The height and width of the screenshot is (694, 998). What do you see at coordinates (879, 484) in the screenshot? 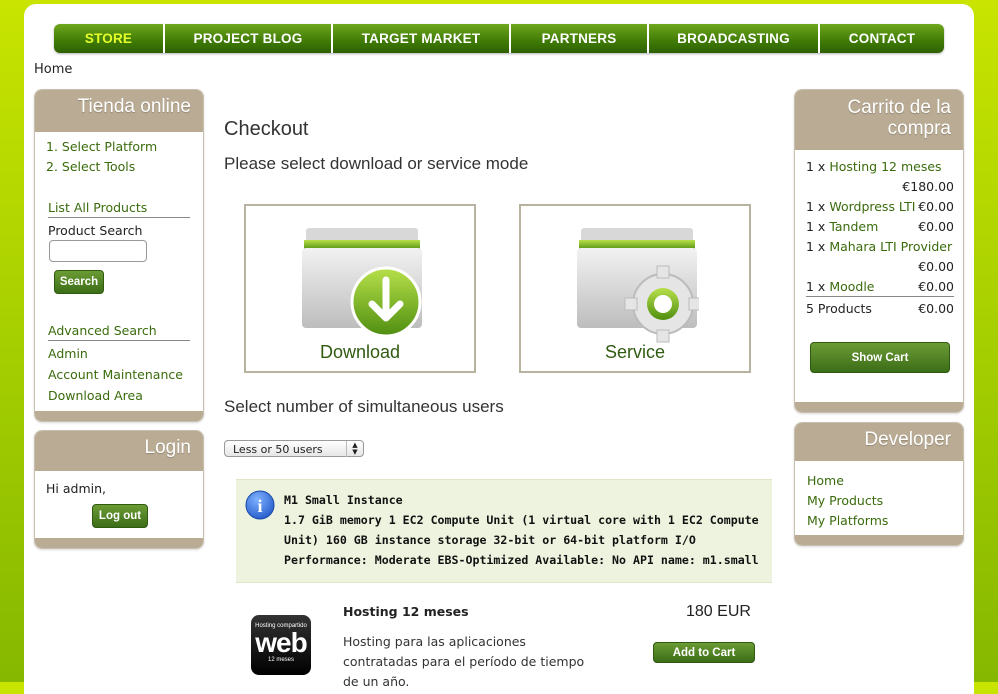
I see `developer-box: Developer Home My Products My Platforms` at bounding box center [879, 484].